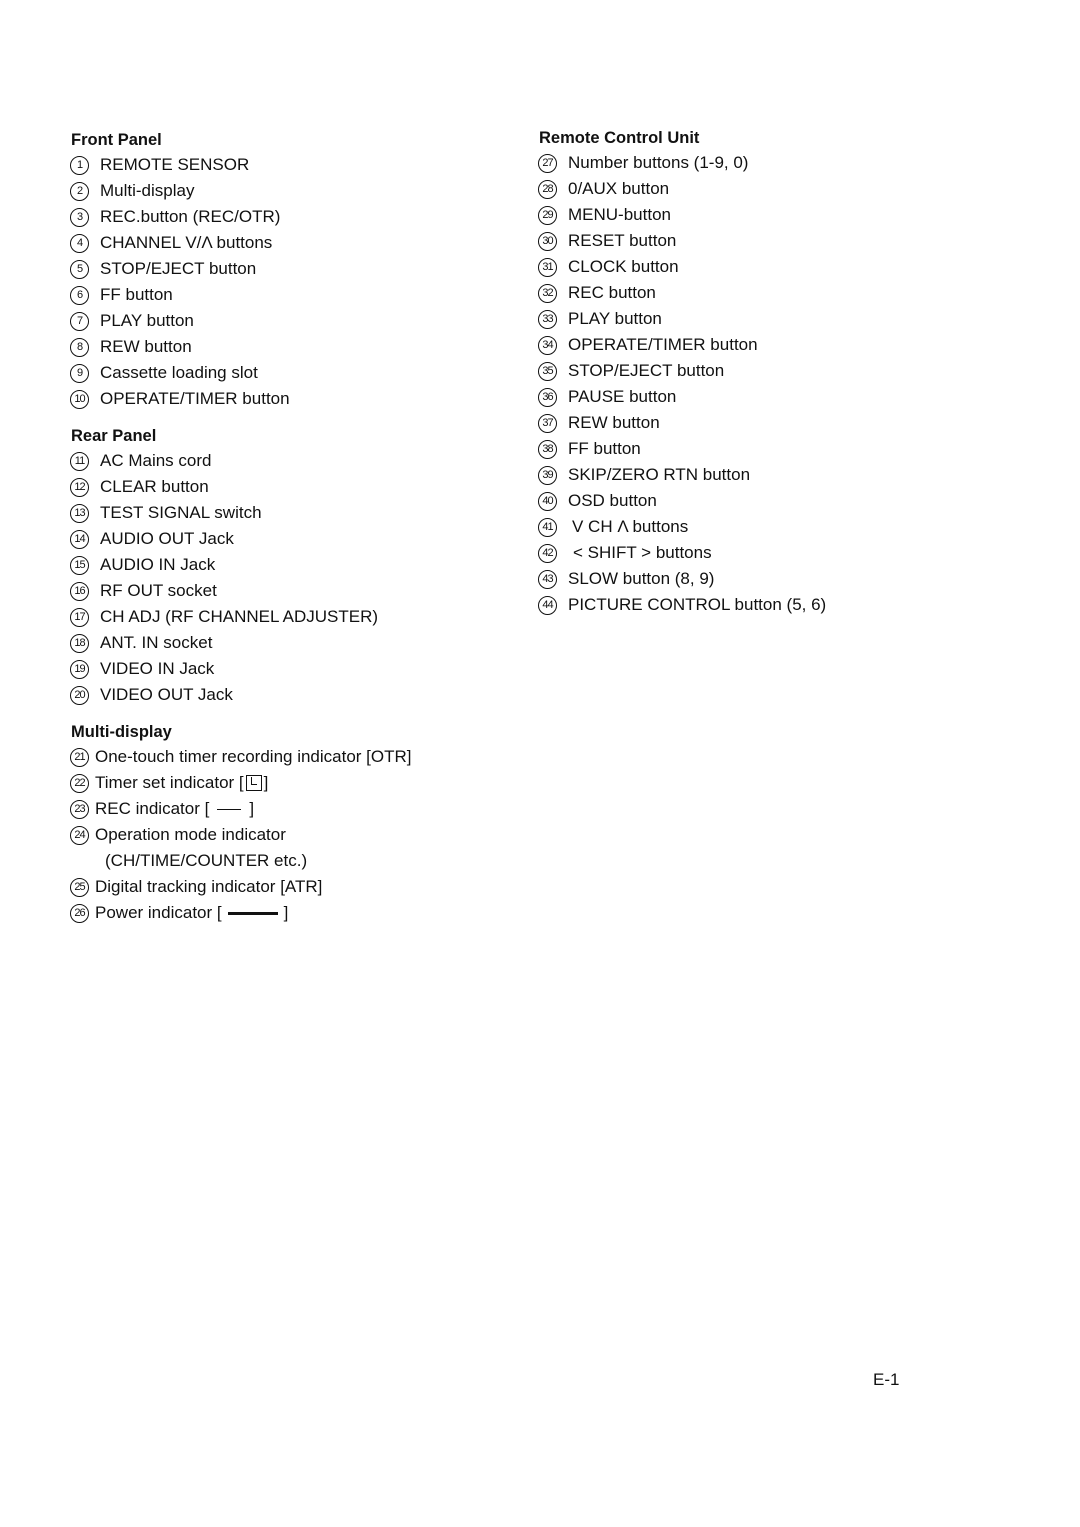 The width and height of the screenshot is (1080, 1527). I want to click on list-item: 9 Cassette loading slot, so click(290, 373).